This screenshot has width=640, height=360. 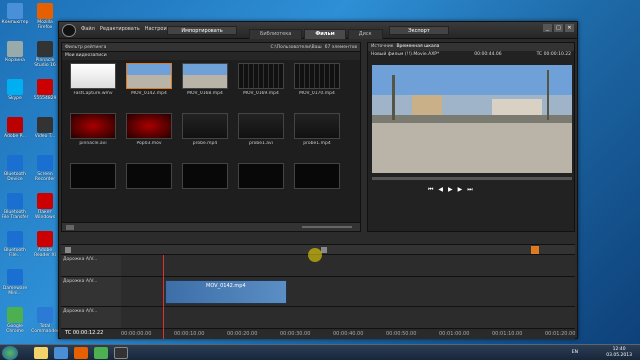 What do you see at coordinates (163, 297) in the screenshot?
I see `playhead` at bounding box center [163, 297].